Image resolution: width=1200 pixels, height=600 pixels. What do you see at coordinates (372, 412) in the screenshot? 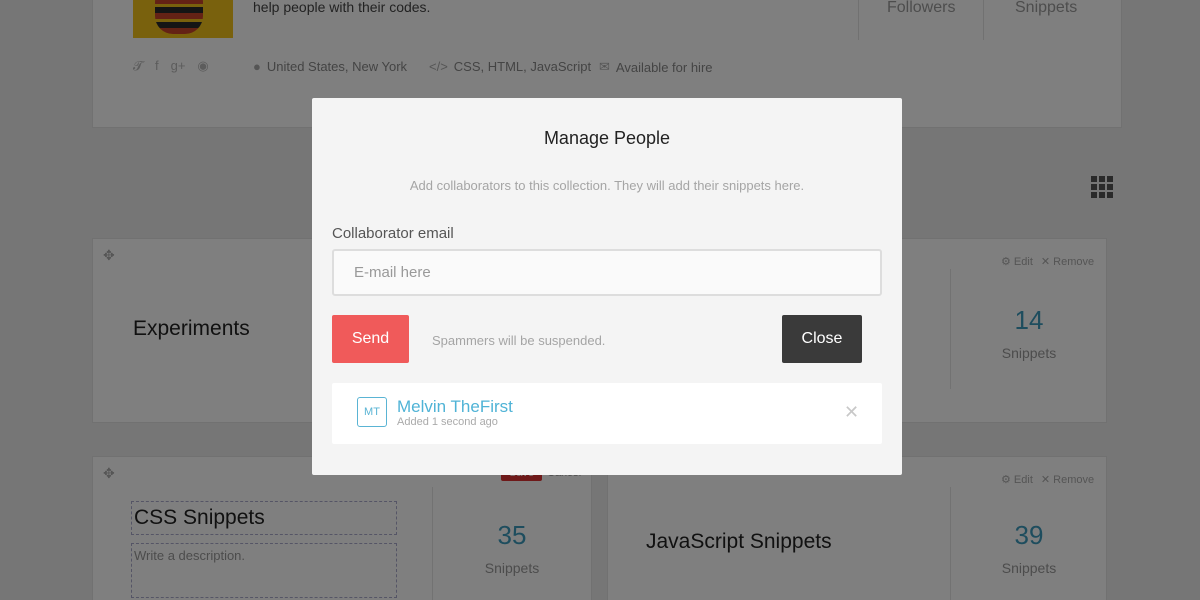
I see `collaborator-avatar: MT` at bounding box center [372, 412].